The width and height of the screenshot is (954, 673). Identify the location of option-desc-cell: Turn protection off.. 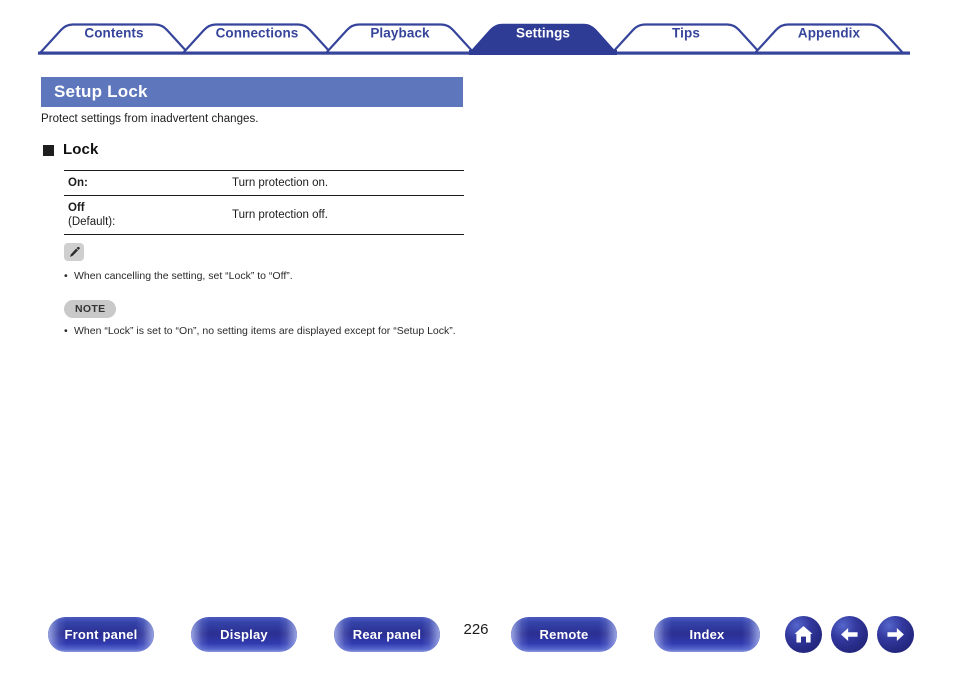
(280, 215).